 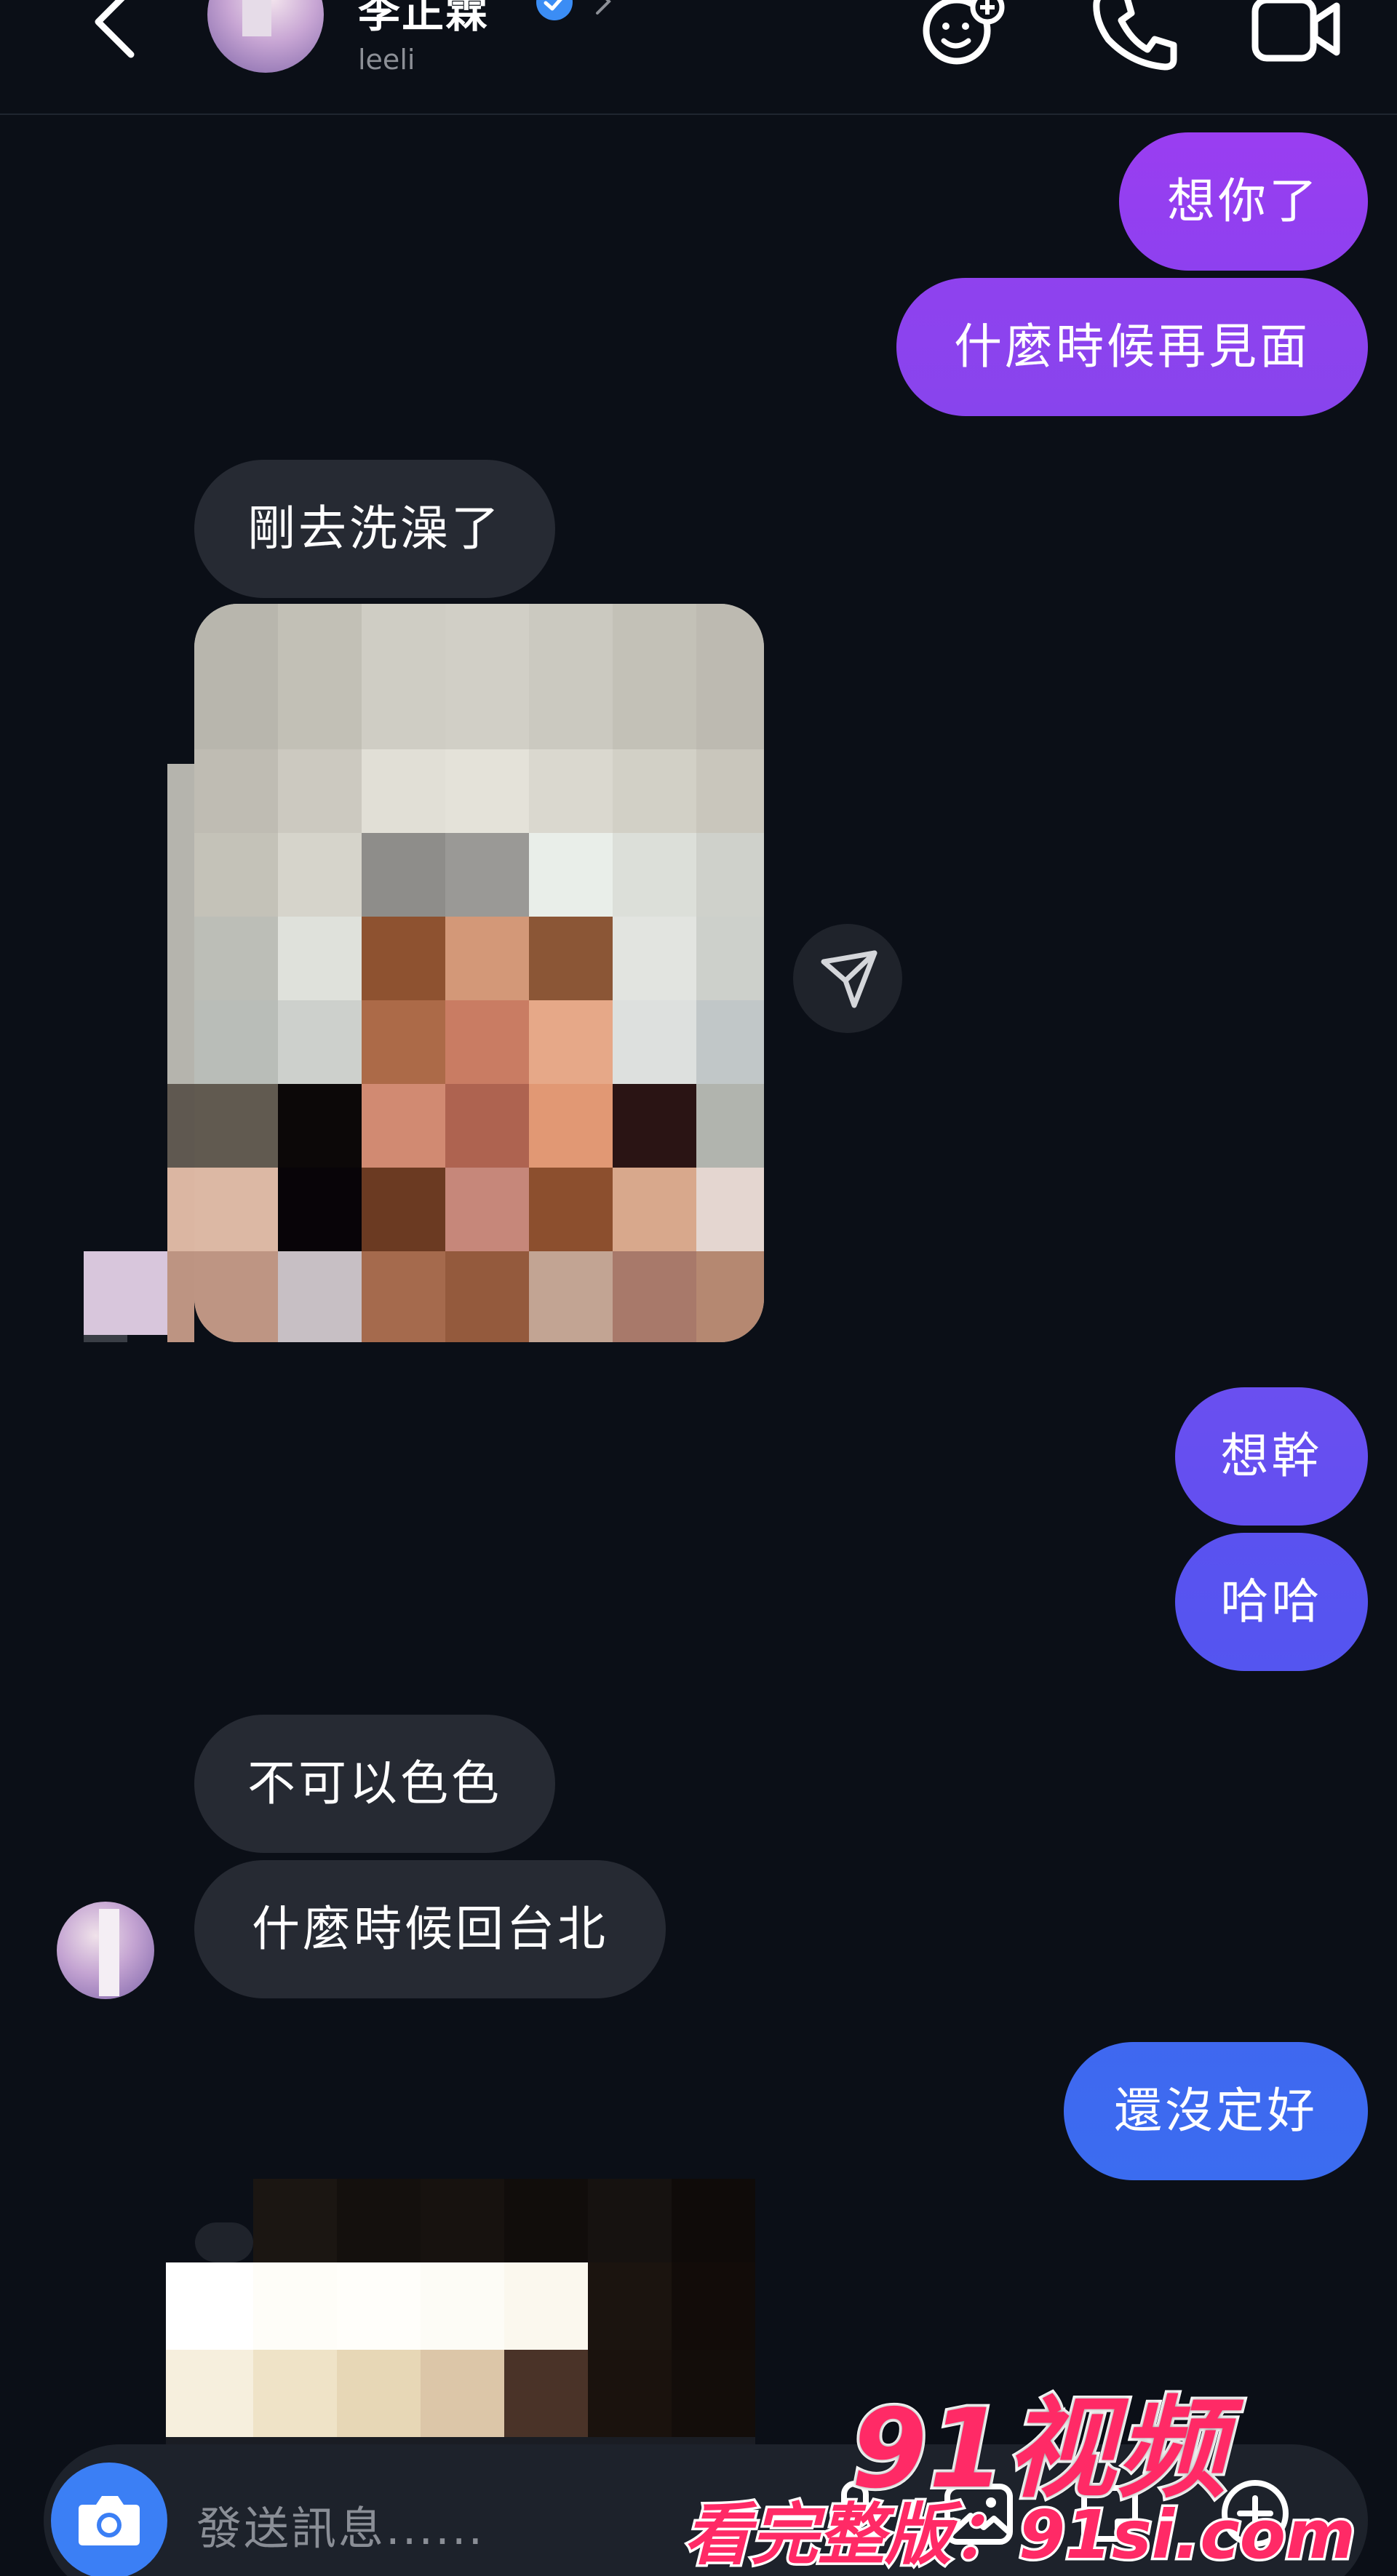 What do you see at coordinates (1295, 36) in the screenshot?
I see `video-call-icon` at bounding box center [1295, 36].